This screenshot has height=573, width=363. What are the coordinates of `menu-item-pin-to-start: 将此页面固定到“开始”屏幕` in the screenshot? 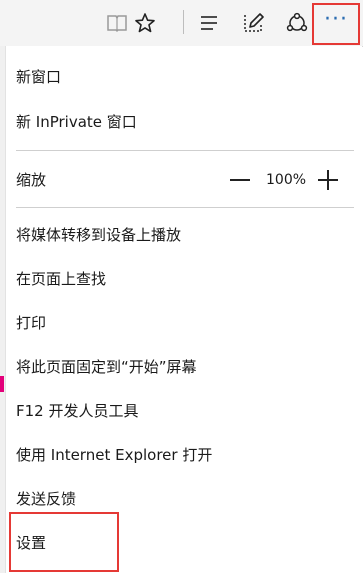 It's located at (181, 367).